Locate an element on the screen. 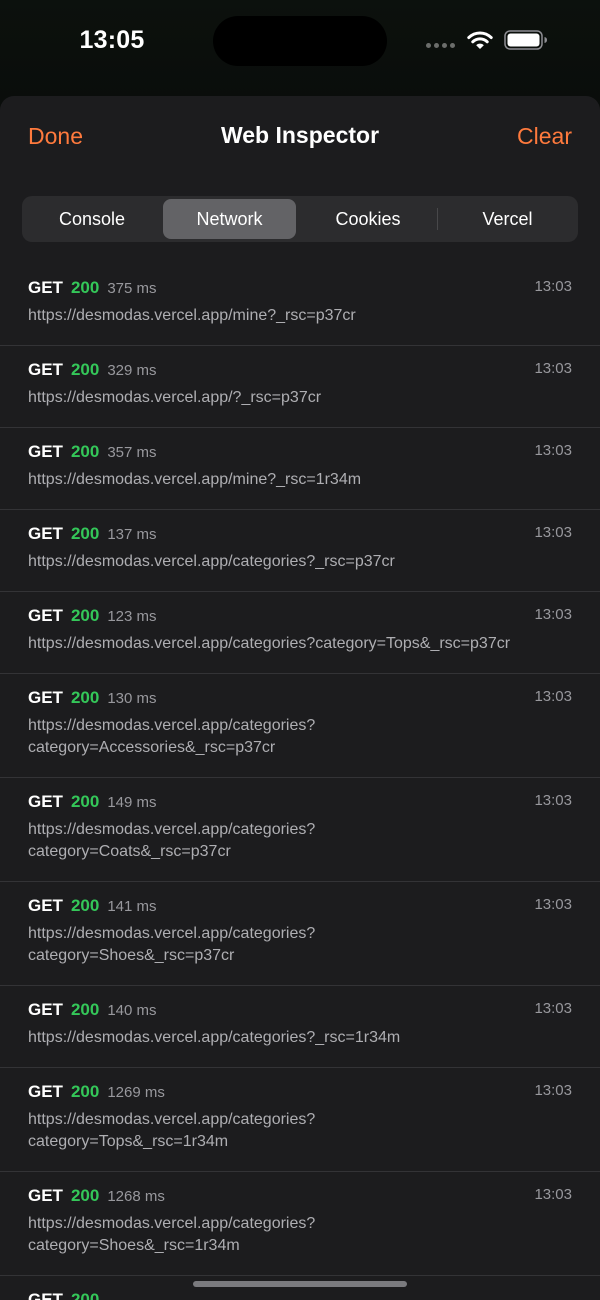 This screenshot has height=1300, width=600. tab-network: Network is located at coordinates (229, 219).